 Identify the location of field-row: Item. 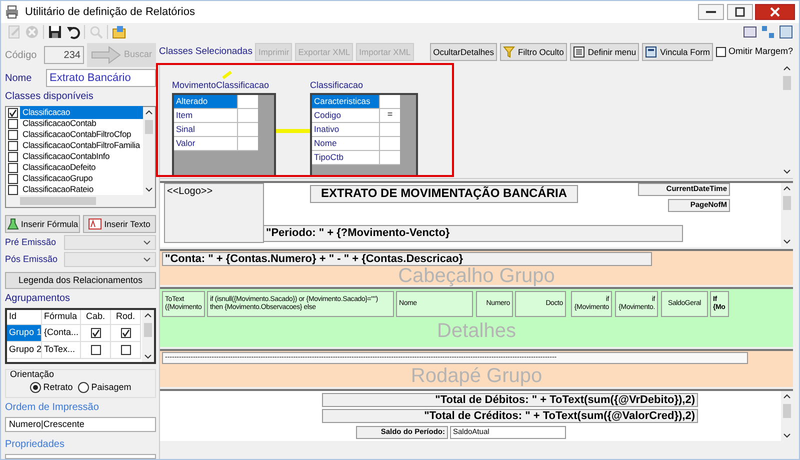
(206, 115).